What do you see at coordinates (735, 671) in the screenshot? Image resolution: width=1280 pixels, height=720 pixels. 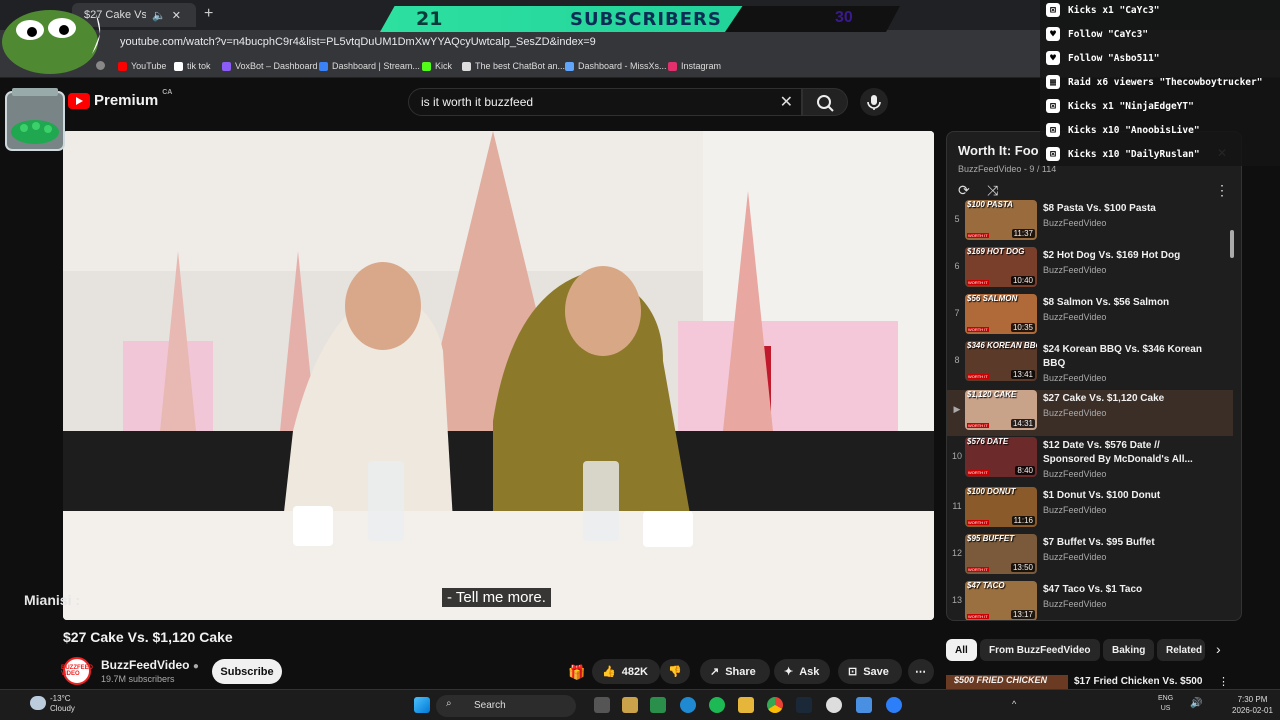 I see `share-button: ↗ Share` at bounding box center [735, 671].